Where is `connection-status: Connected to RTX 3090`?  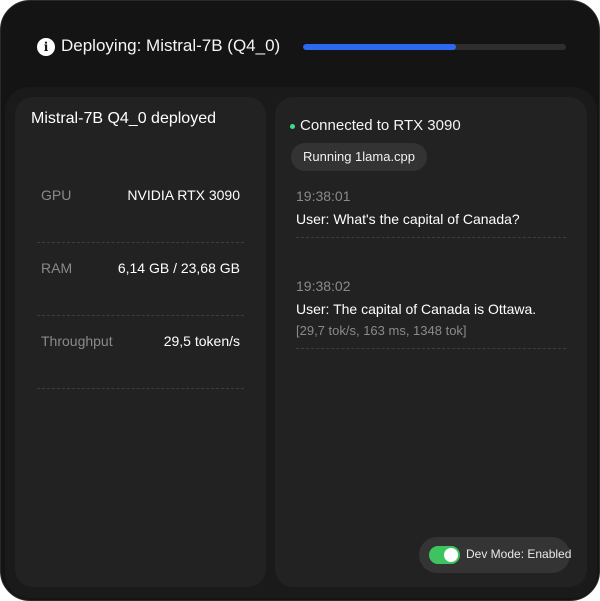 connection-status: Connected to RTX 3090 is located at coordinates (380, 125).